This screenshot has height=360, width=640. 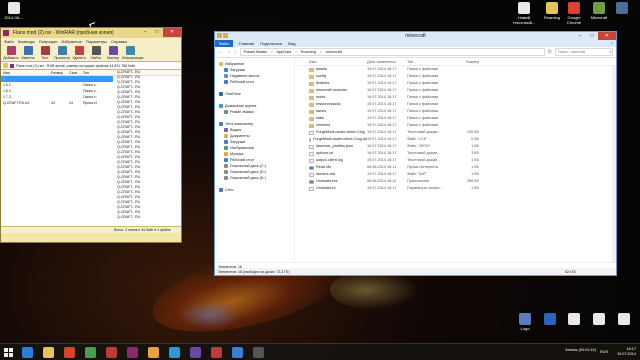 What do you see at coordinates (26, 41) in the screenshot?
I see `menu-item: Команды` at bounding box center [26, 41].